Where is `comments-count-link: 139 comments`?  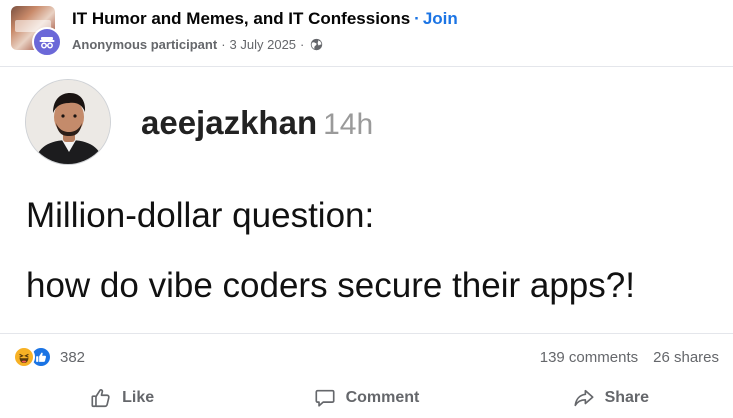
comments-count-link: 139 comments is located at coordinates (589, 357).